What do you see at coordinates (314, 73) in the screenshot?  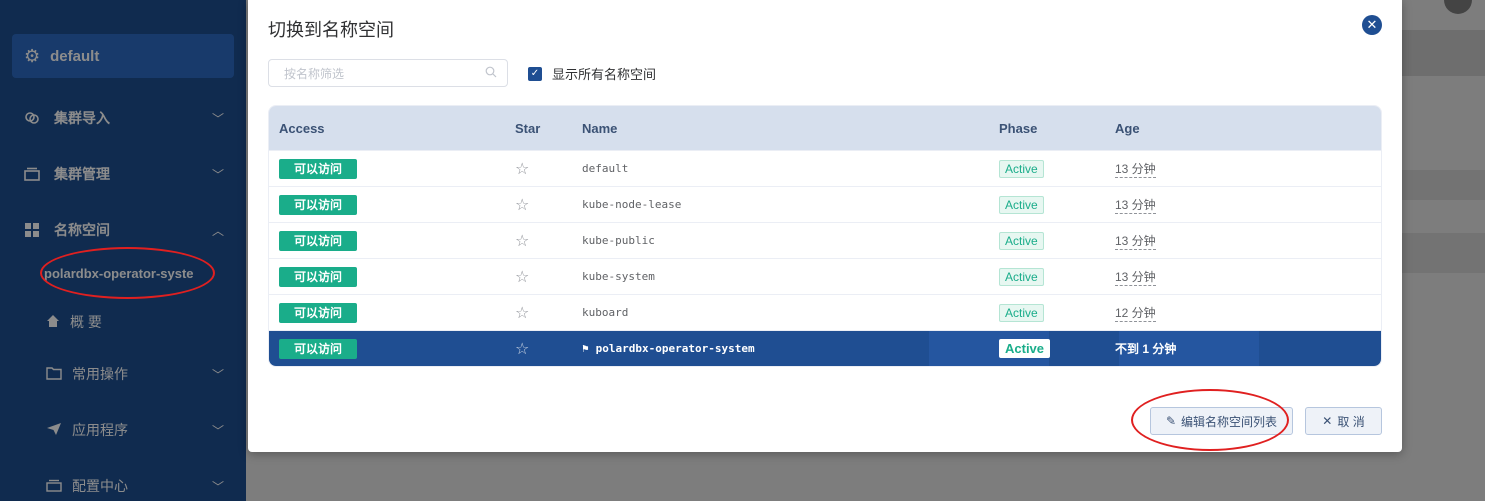 I see `search-placeholder: 按名称筛选` at bounding box center [314, 73].